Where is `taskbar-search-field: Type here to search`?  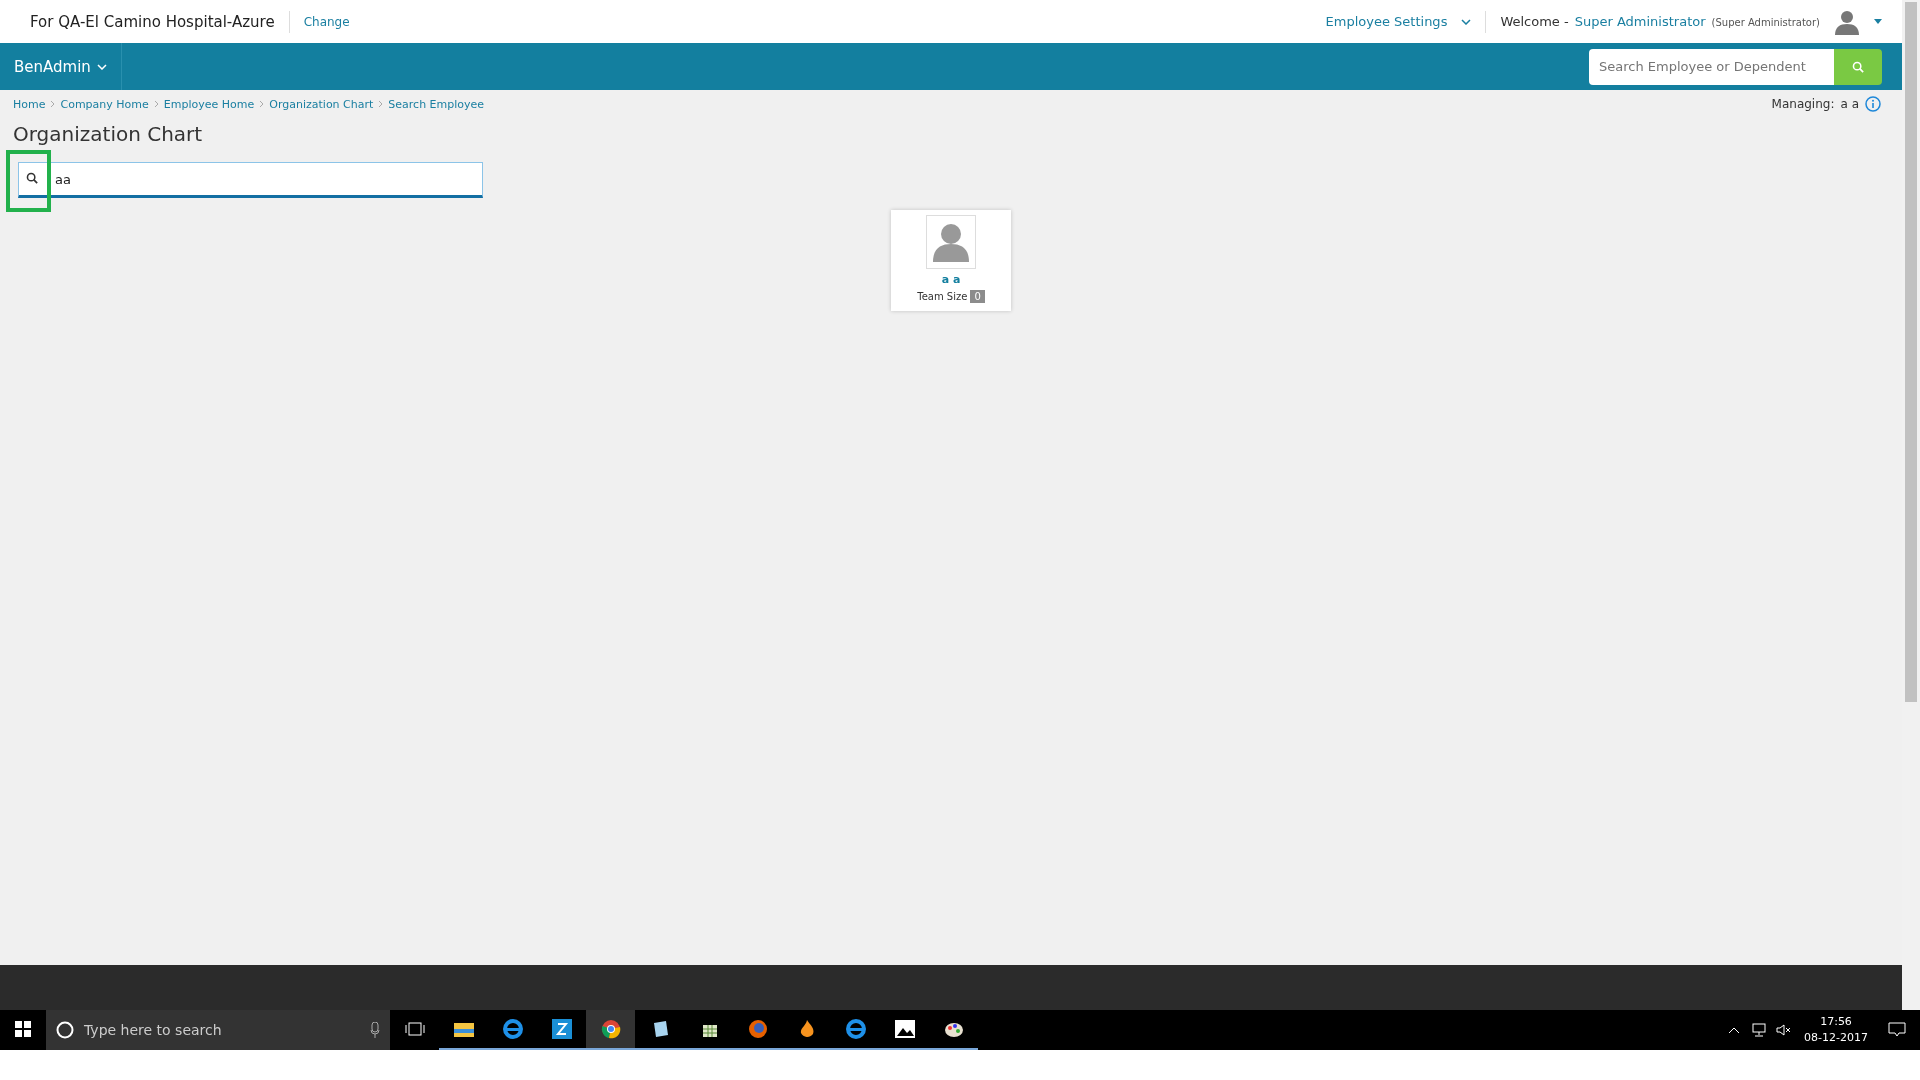
taskbar-search-field: Type here to search is located at coordinates (218, 1030).